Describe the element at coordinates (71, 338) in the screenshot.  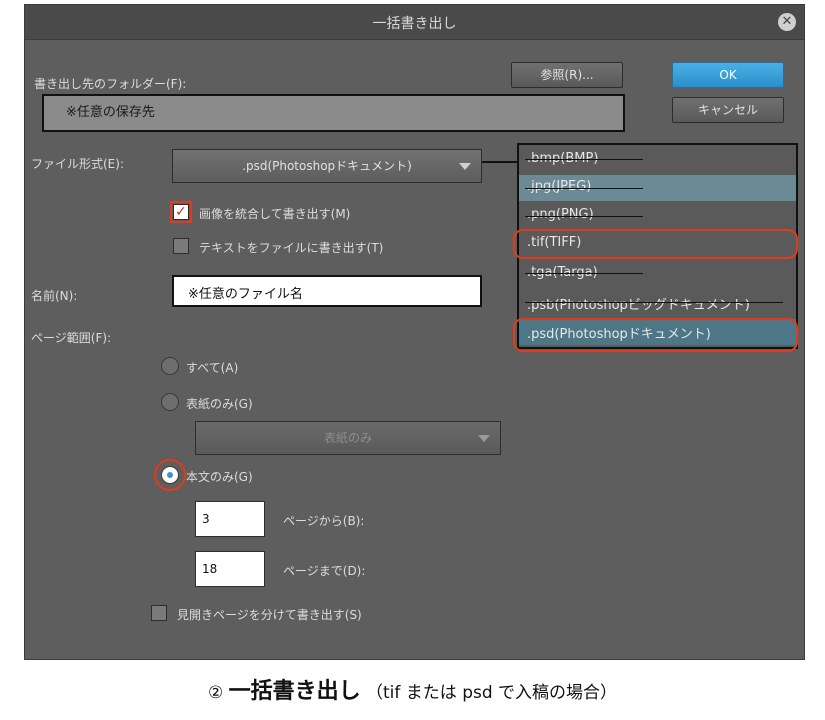
I see `page-range-label: ページ範囲(F):` at that location.